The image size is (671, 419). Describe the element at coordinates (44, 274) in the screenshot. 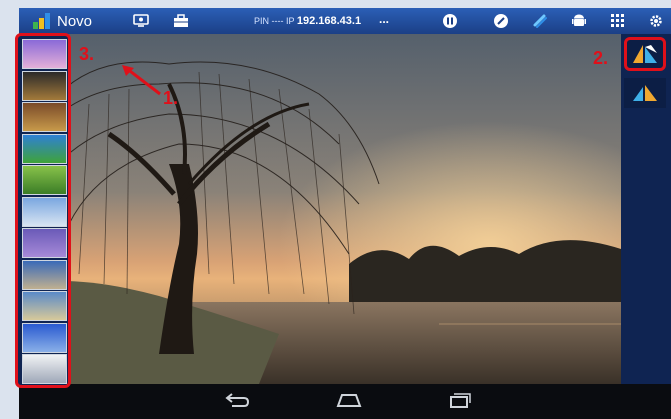

I see `thumbnail-rail-tracks` at that location.